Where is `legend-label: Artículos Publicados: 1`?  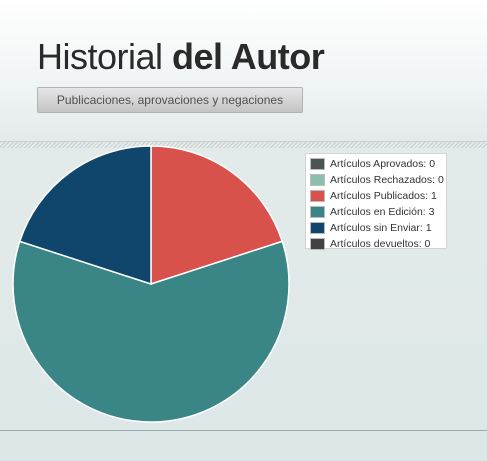 legend-label: Artículos Publicados: 1 is located at coordinates (383, 196).